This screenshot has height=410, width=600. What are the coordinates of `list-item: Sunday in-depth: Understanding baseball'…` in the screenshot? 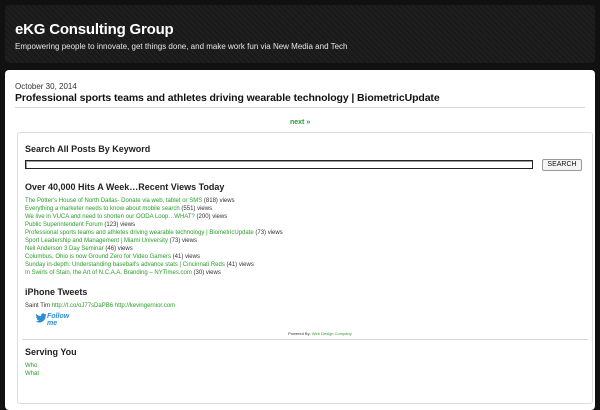 It's located at (154, 265).